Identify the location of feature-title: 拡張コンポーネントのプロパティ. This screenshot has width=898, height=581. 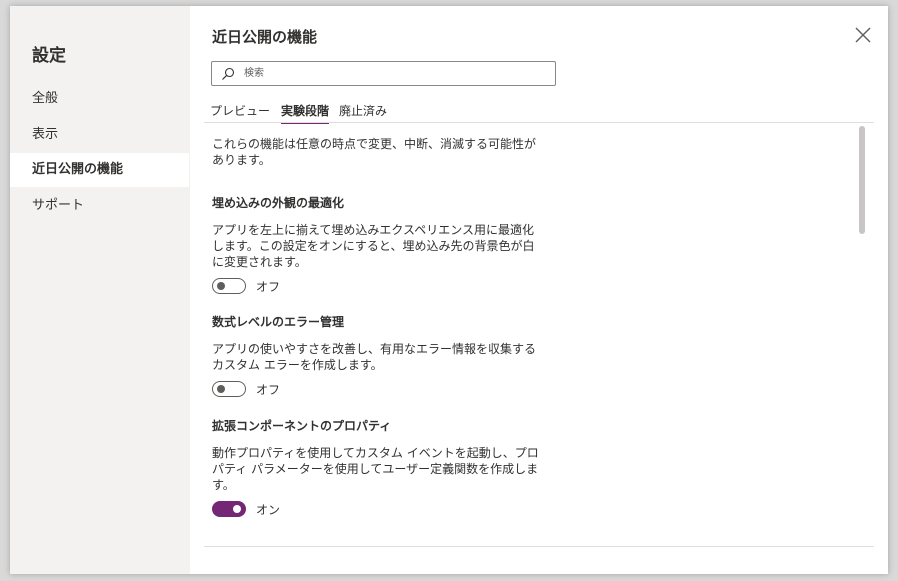
(302, 426).